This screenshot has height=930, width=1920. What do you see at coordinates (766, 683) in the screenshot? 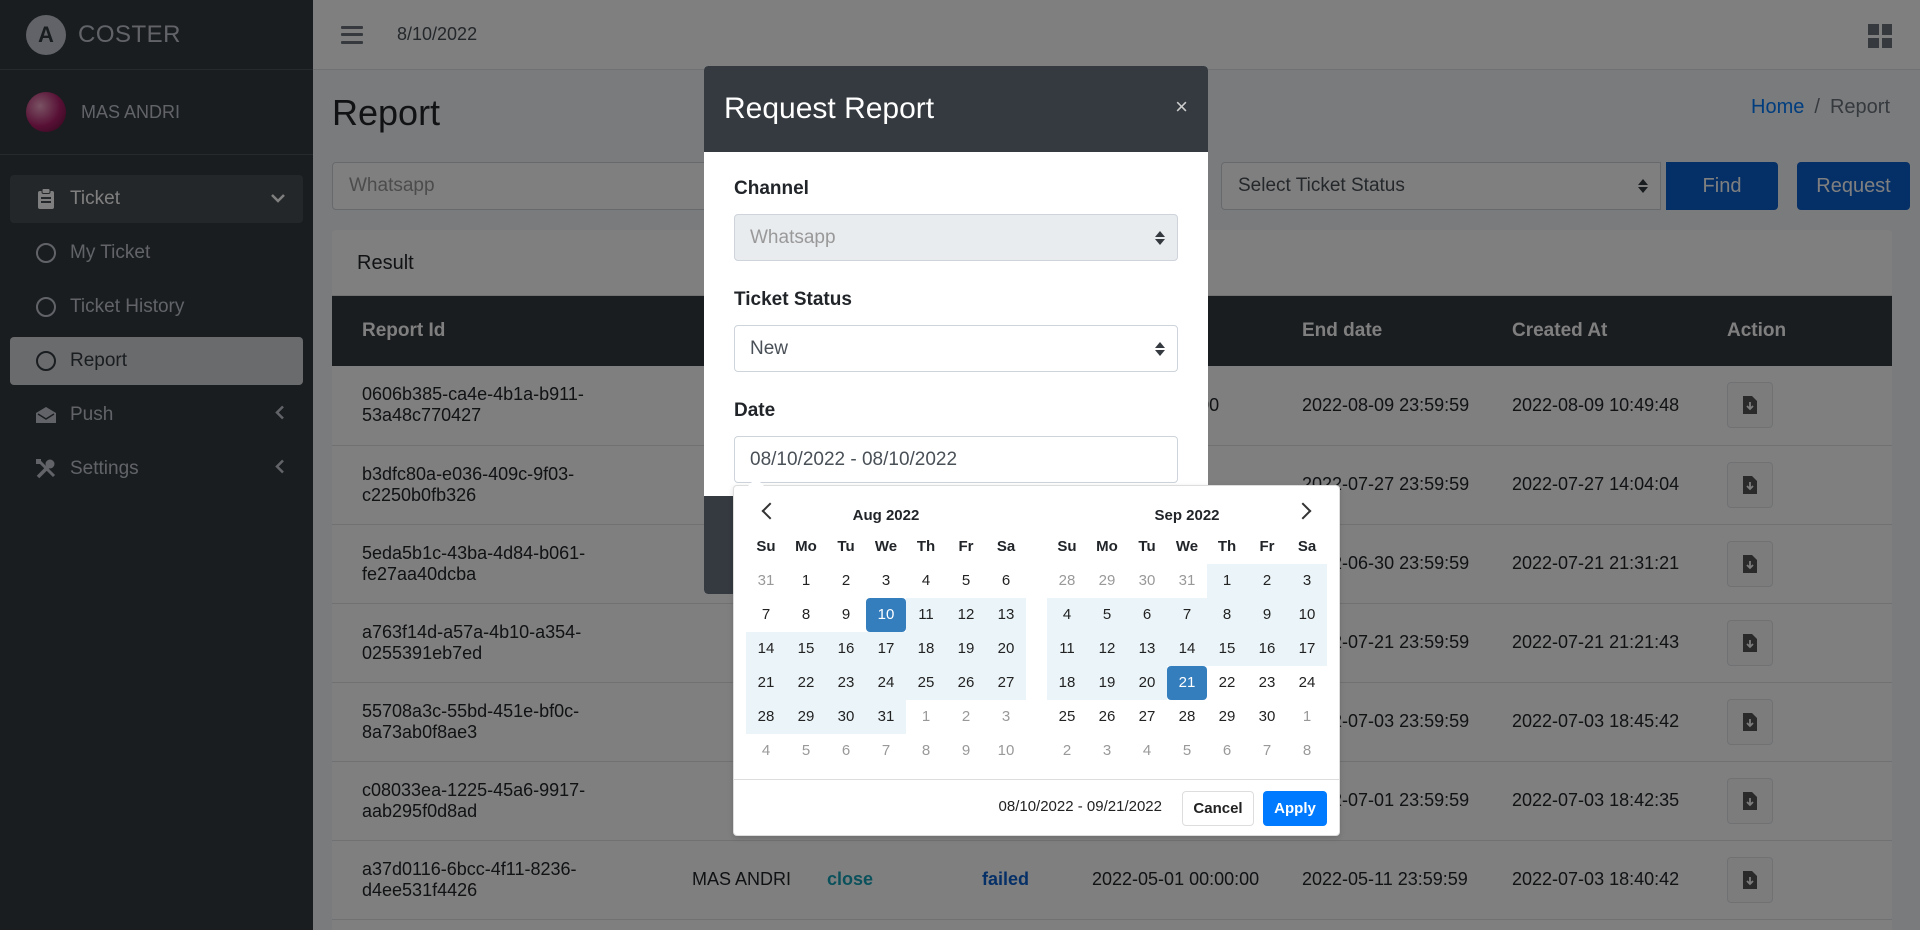
I see `calendar-day: 21` at bounding box center [766, 683].